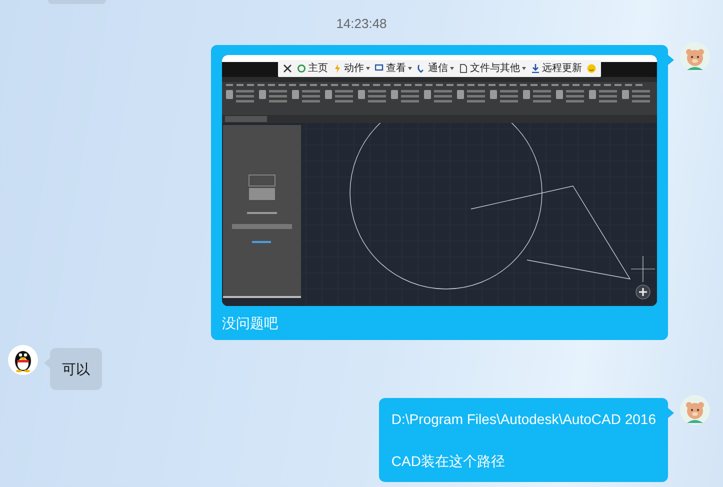 This screenshot has width=723, height=487. I want to click on message-text: 可以, so click(76, 369).